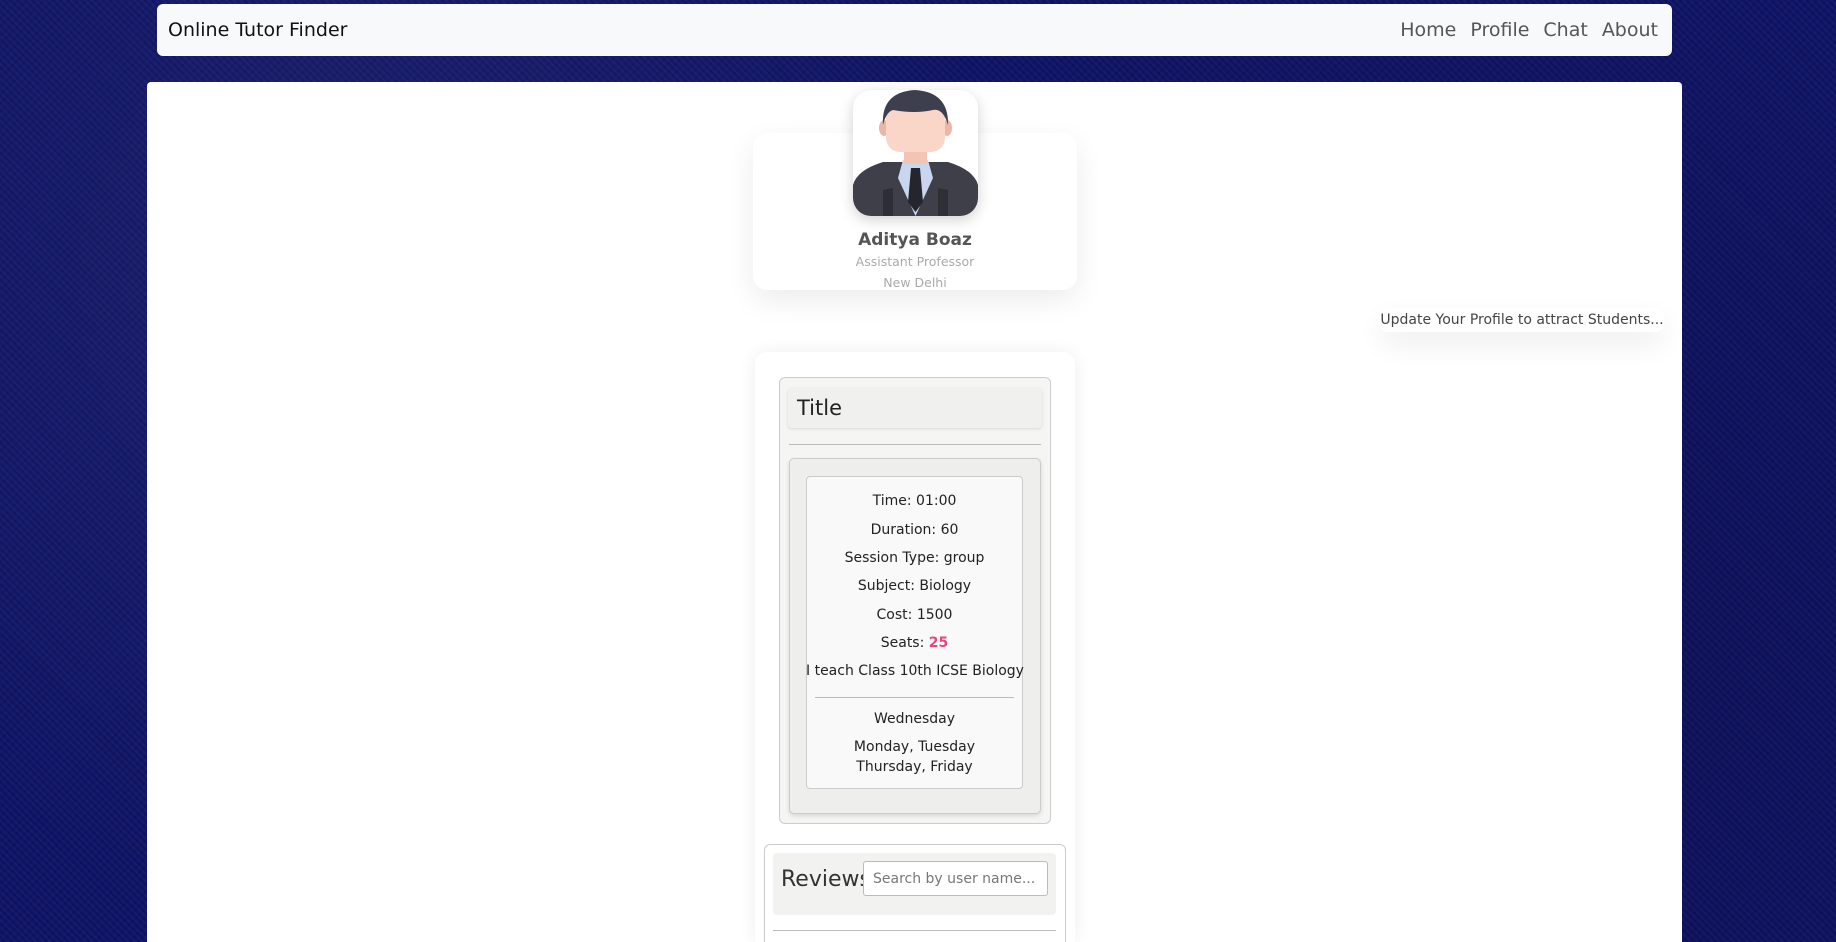  Describe the element at coordinates (1630, 30) in the screenshot. I see `nav-about-link: About` at that location.